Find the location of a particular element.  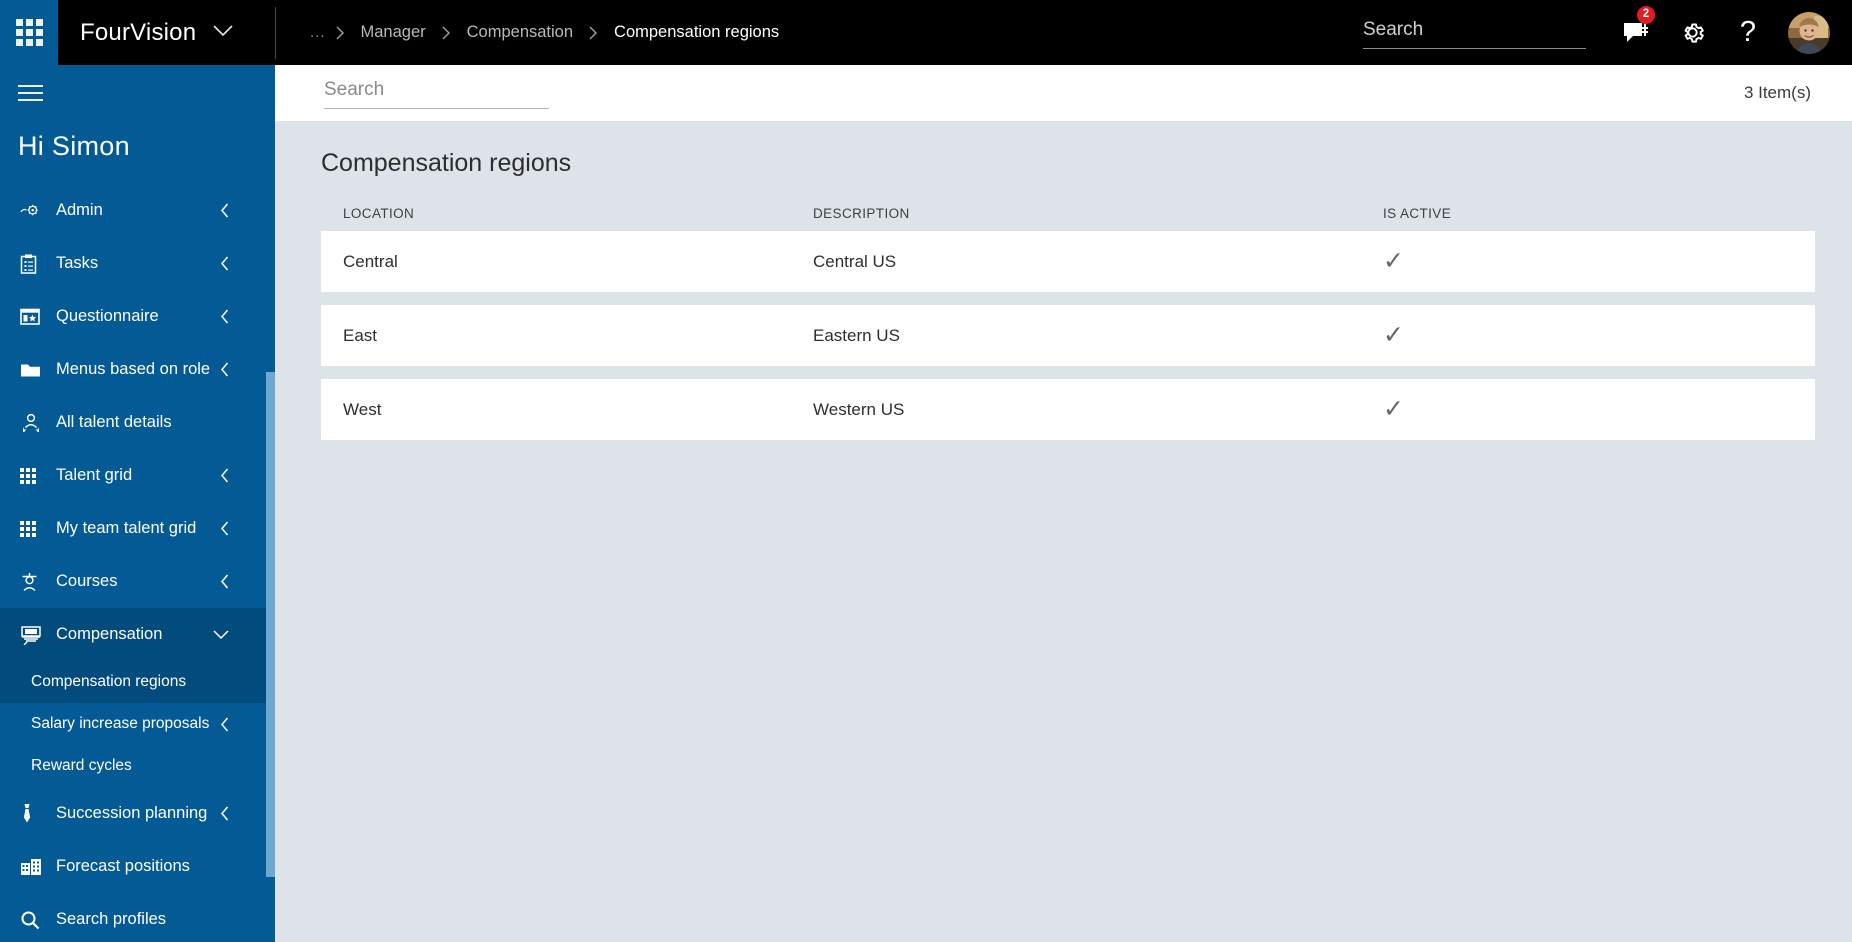

table-header-row: LOCATION DESCRIPTION IS ACTIVE is located at coordinates (1068, 218).